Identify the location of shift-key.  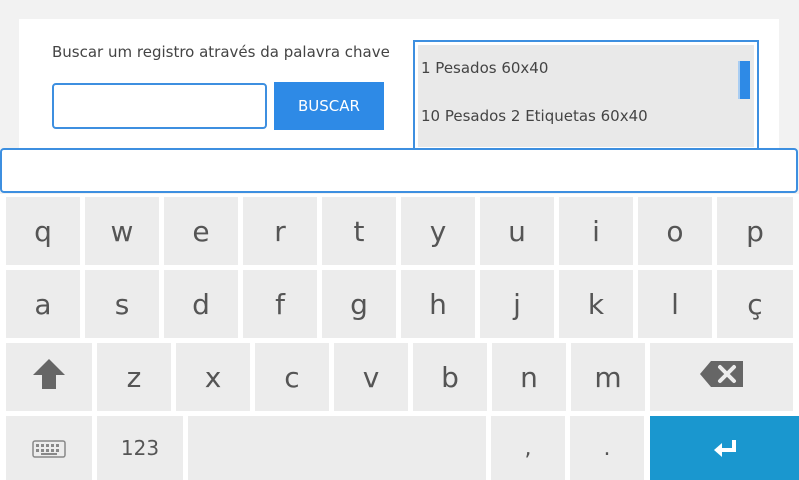
(49, 377).